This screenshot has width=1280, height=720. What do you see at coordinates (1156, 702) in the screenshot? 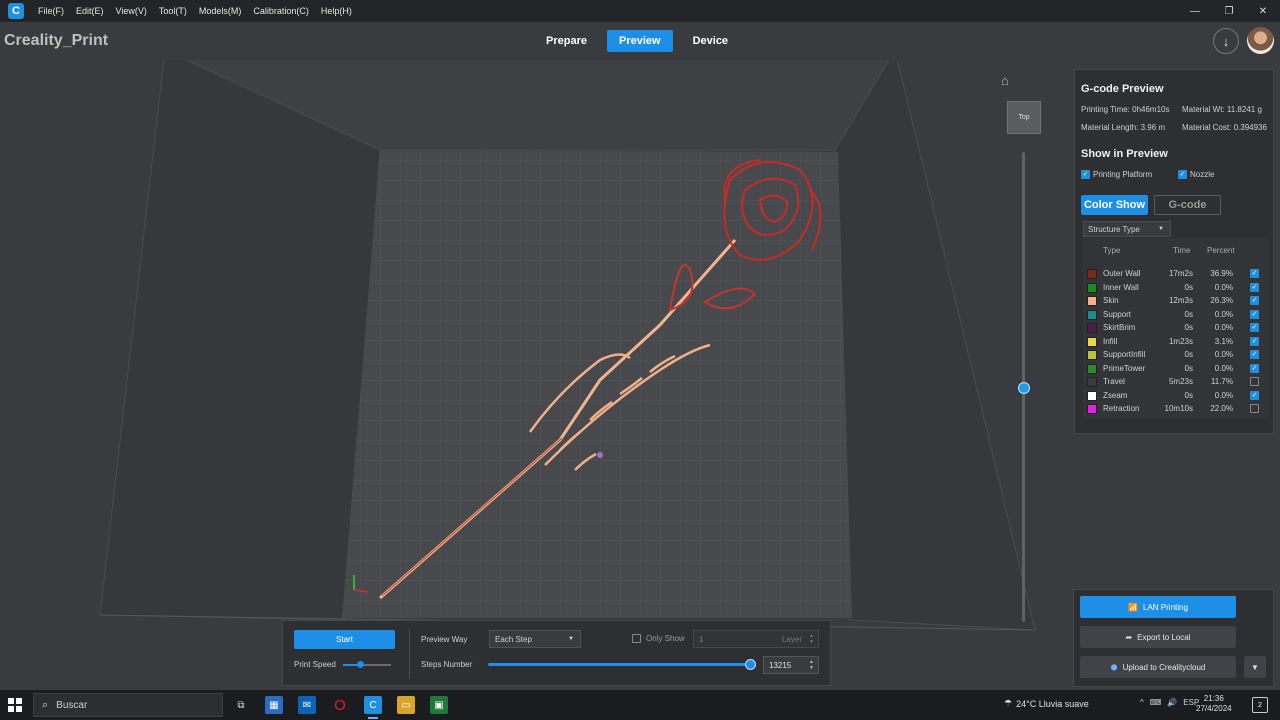
I see `network-icon: ⌨` at bounding box center [1156, 702].